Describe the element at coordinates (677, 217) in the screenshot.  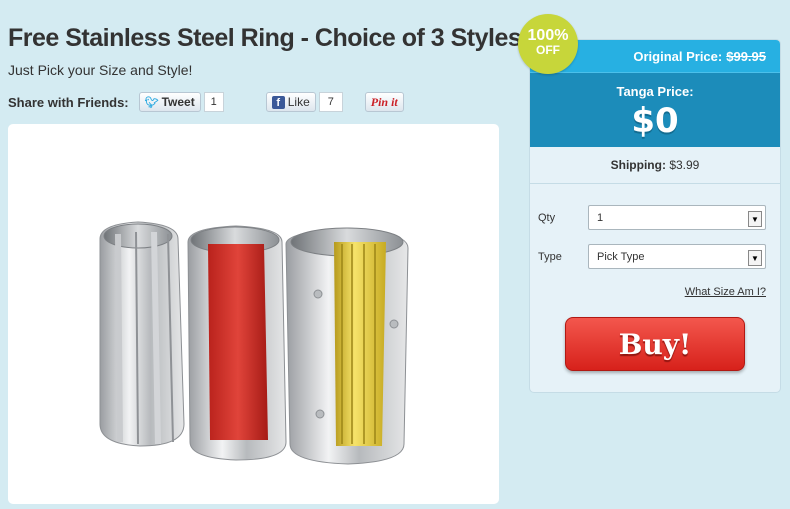
I see `qty-select: 1 ▼` at that location.